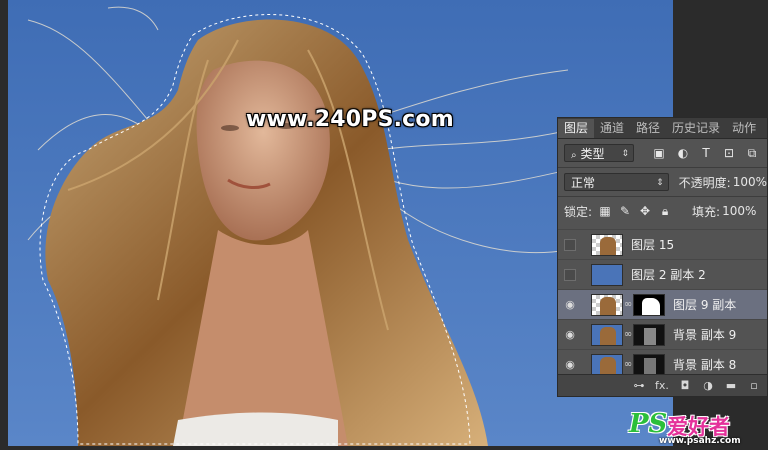  I want to click on lock-pixels-brush-icon: ✎, so click(625, 211).